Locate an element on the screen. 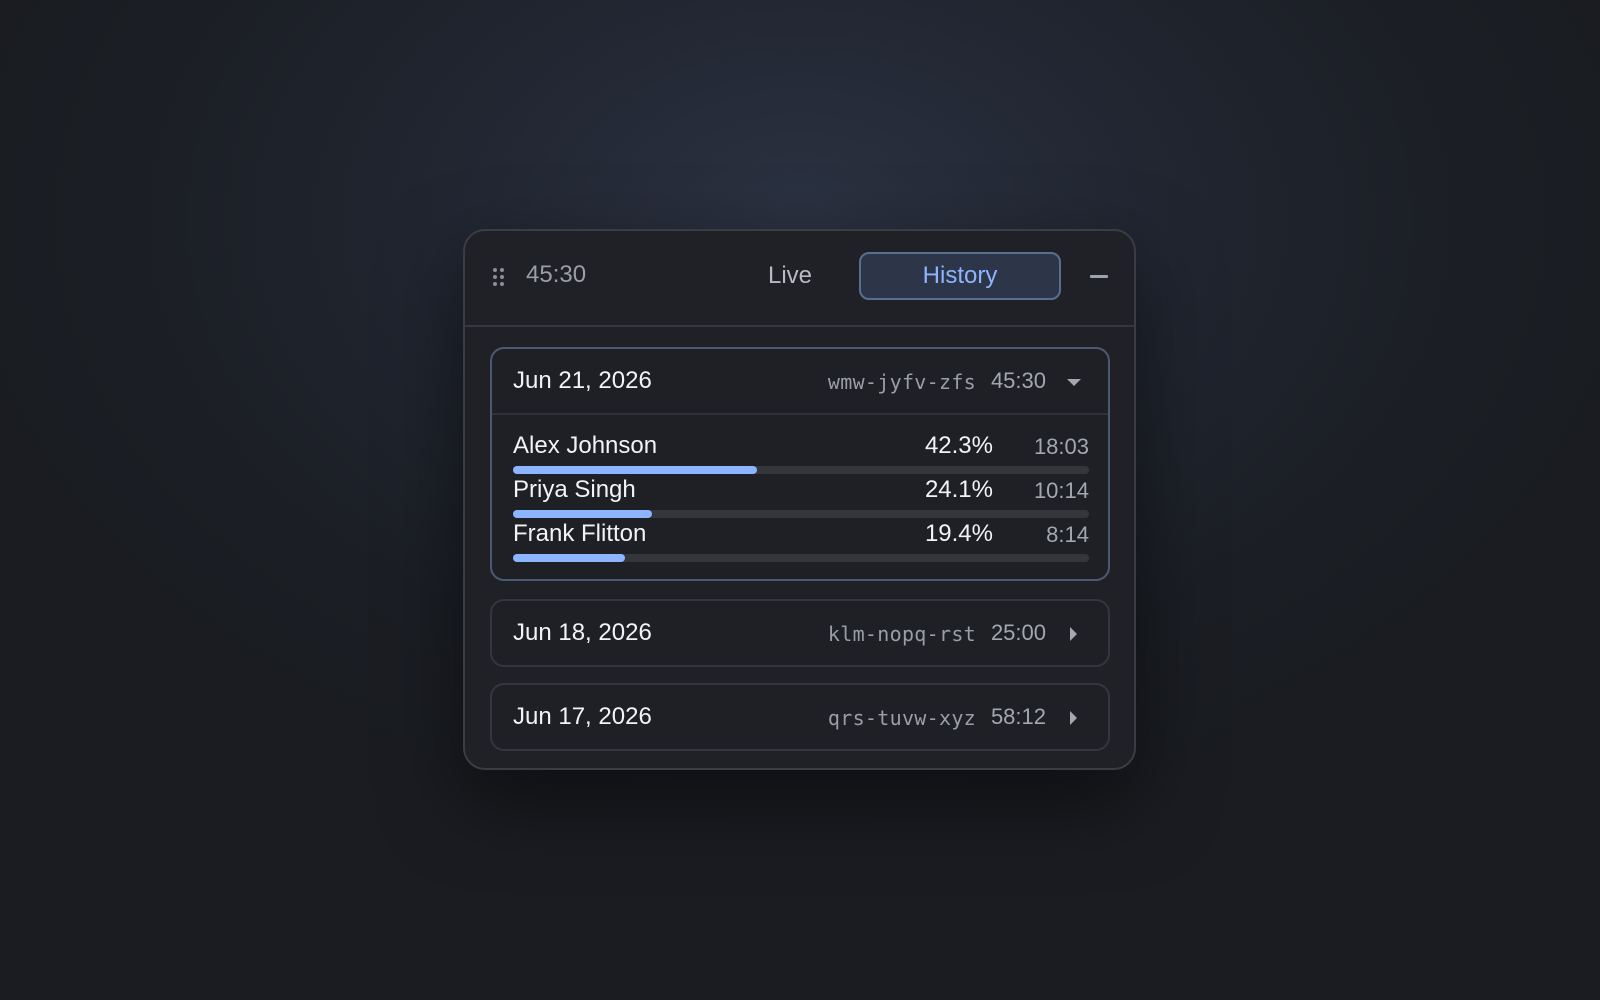 This screenshot has height=1000, width=1600. participant-name: Frank Flitton is located at coordinates (580, 533).